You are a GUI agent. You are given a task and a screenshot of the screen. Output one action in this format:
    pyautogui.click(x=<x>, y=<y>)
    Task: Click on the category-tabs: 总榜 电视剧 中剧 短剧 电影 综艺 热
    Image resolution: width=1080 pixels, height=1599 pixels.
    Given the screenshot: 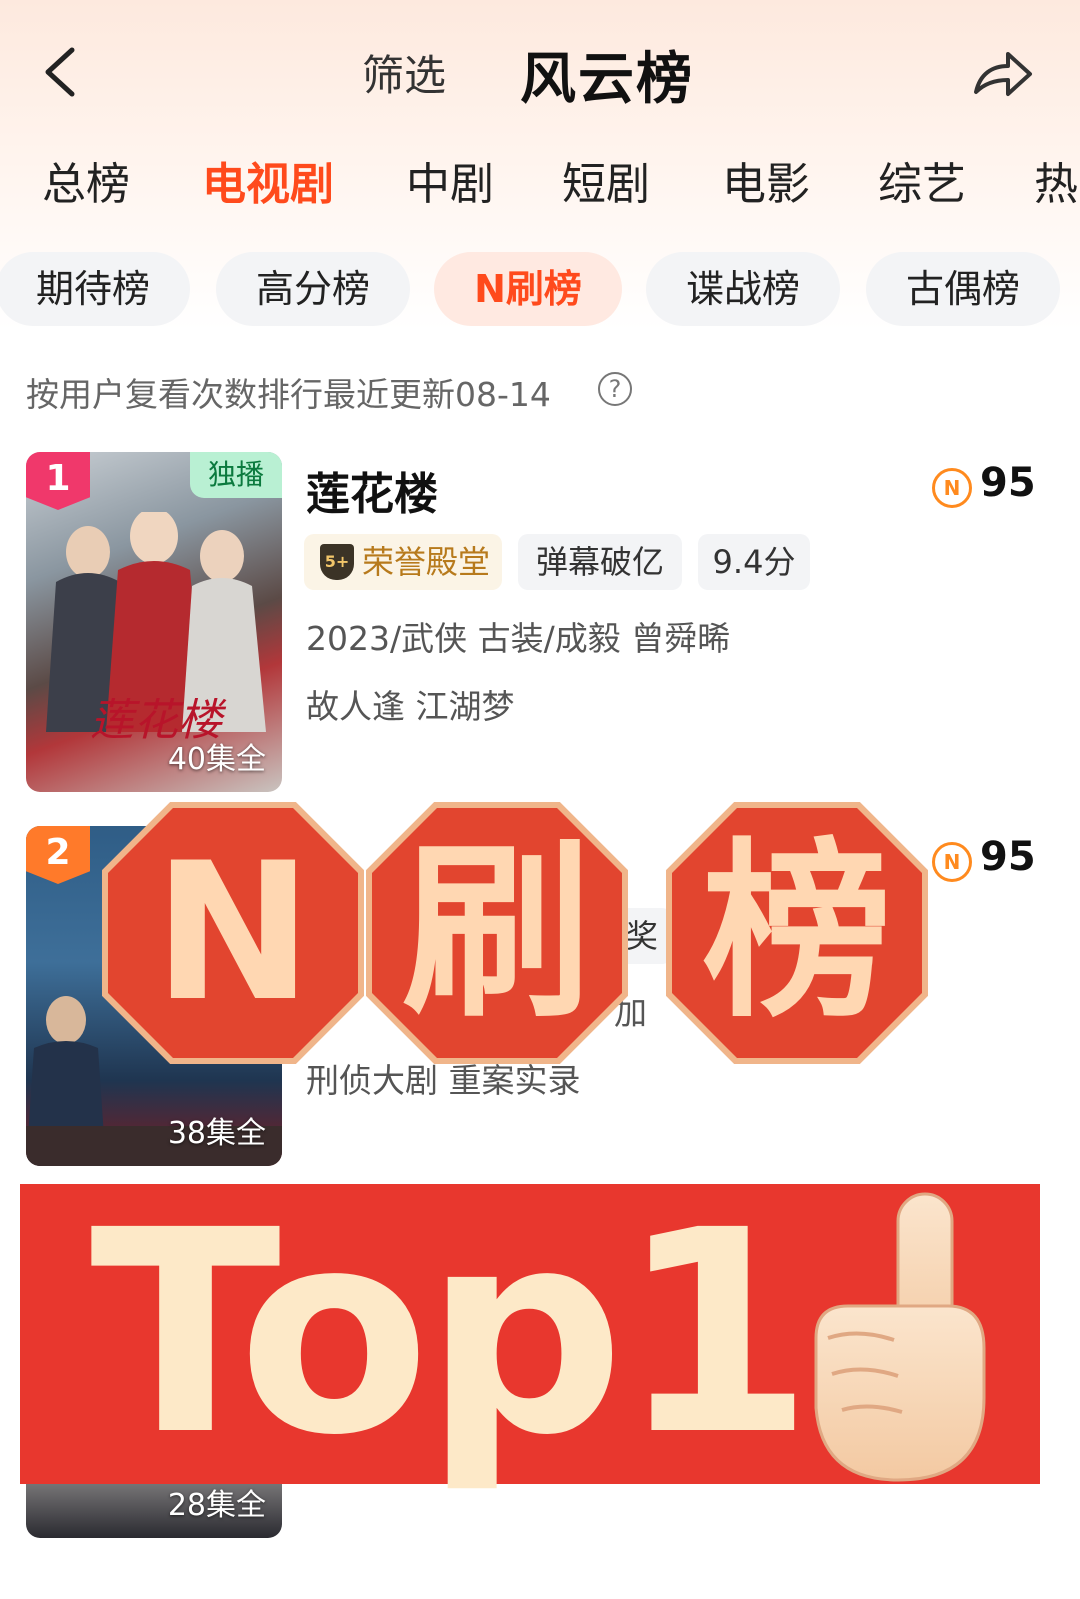 What is the action you would take?
    pyautogui.click(x=540, y=183)
    